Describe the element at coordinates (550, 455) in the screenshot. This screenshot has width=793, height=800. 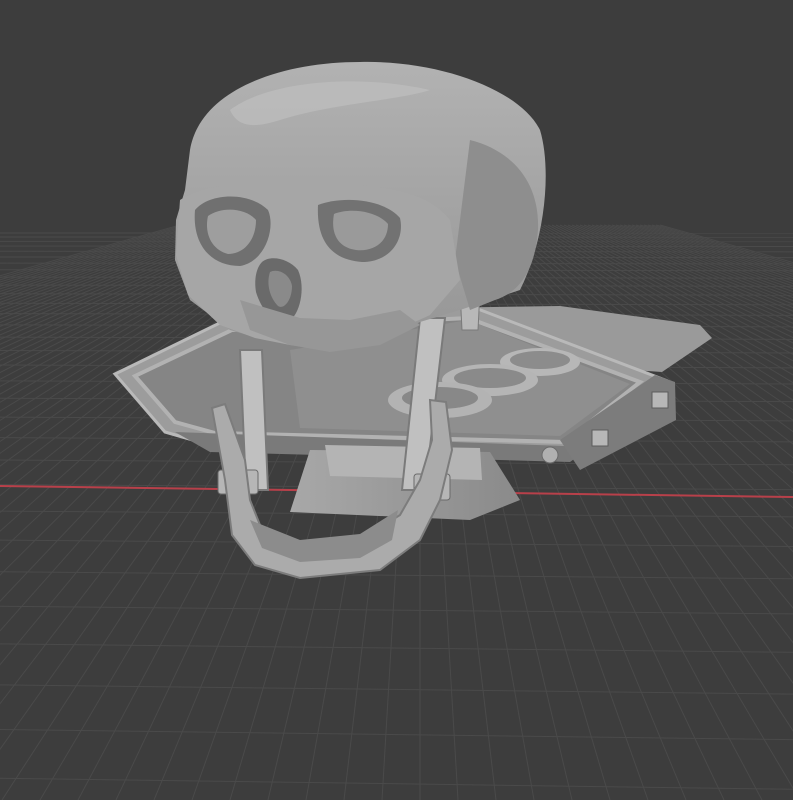
I see `screw-head` at that location.